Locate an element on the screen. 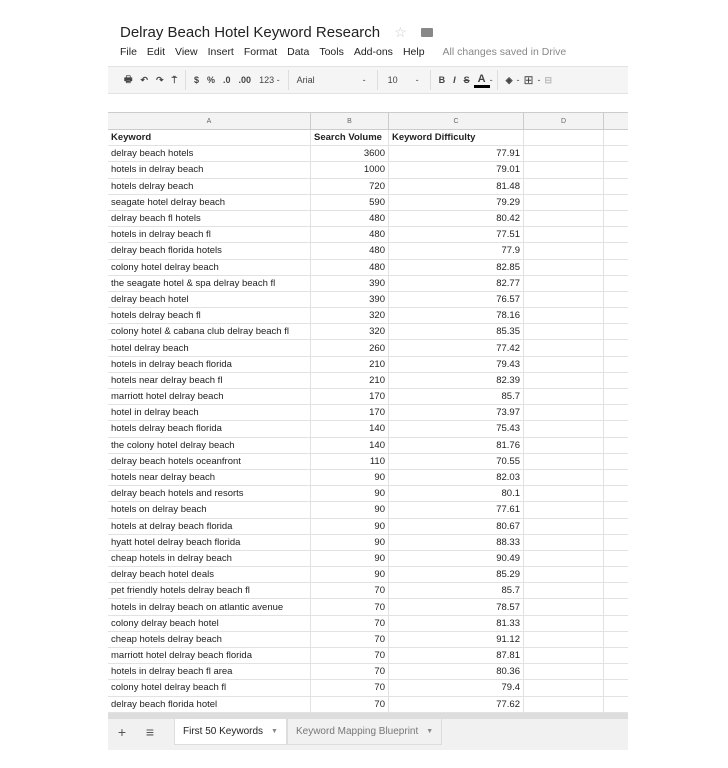 The width and height of the screenshot is (728, 768). menu-view: View is located at coordinates (186, 52).